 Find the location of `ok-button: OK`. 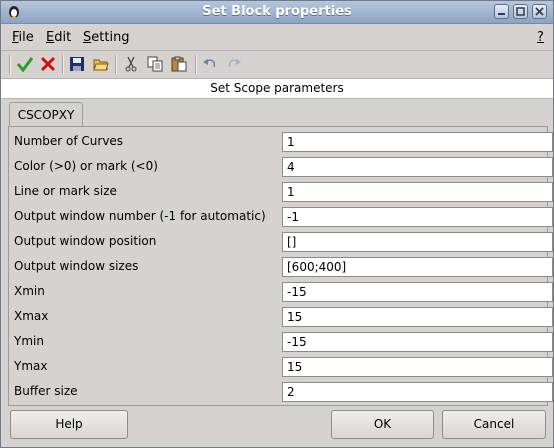

ok-button: OK is located at coordinates (382, 424).